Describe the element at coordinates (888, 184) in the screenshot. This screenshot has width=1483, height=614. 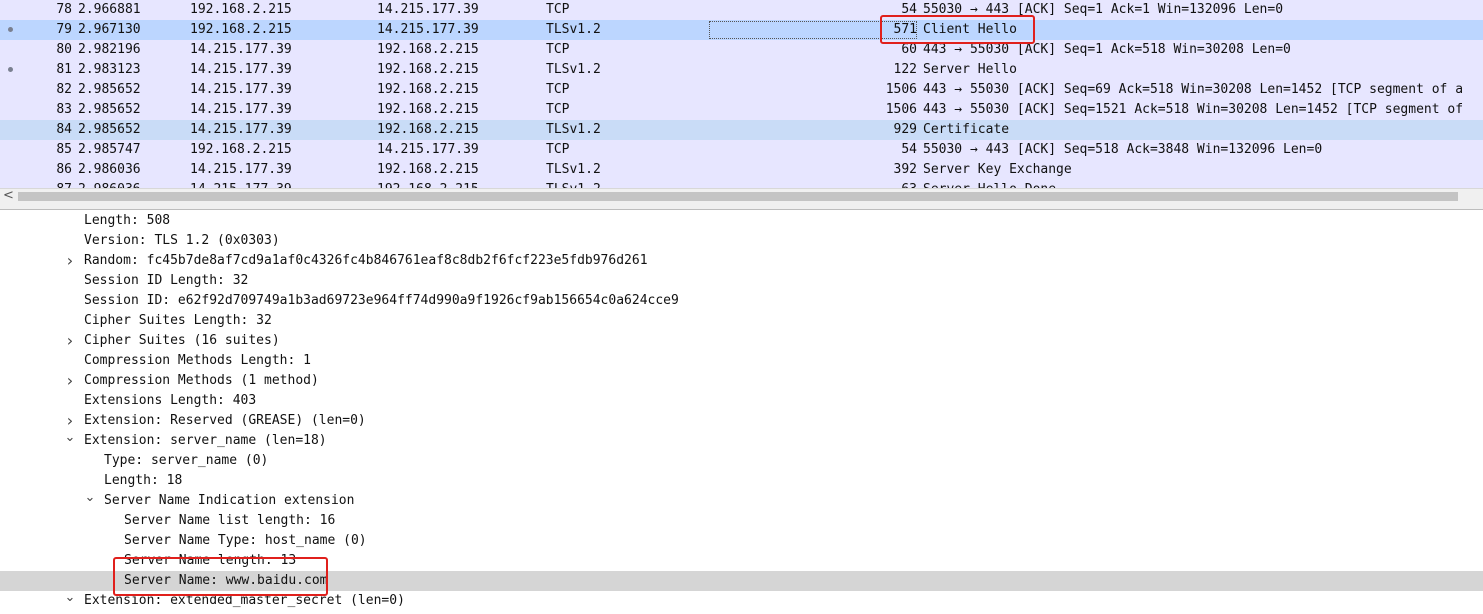
I see `packet-length: 63` at that location.